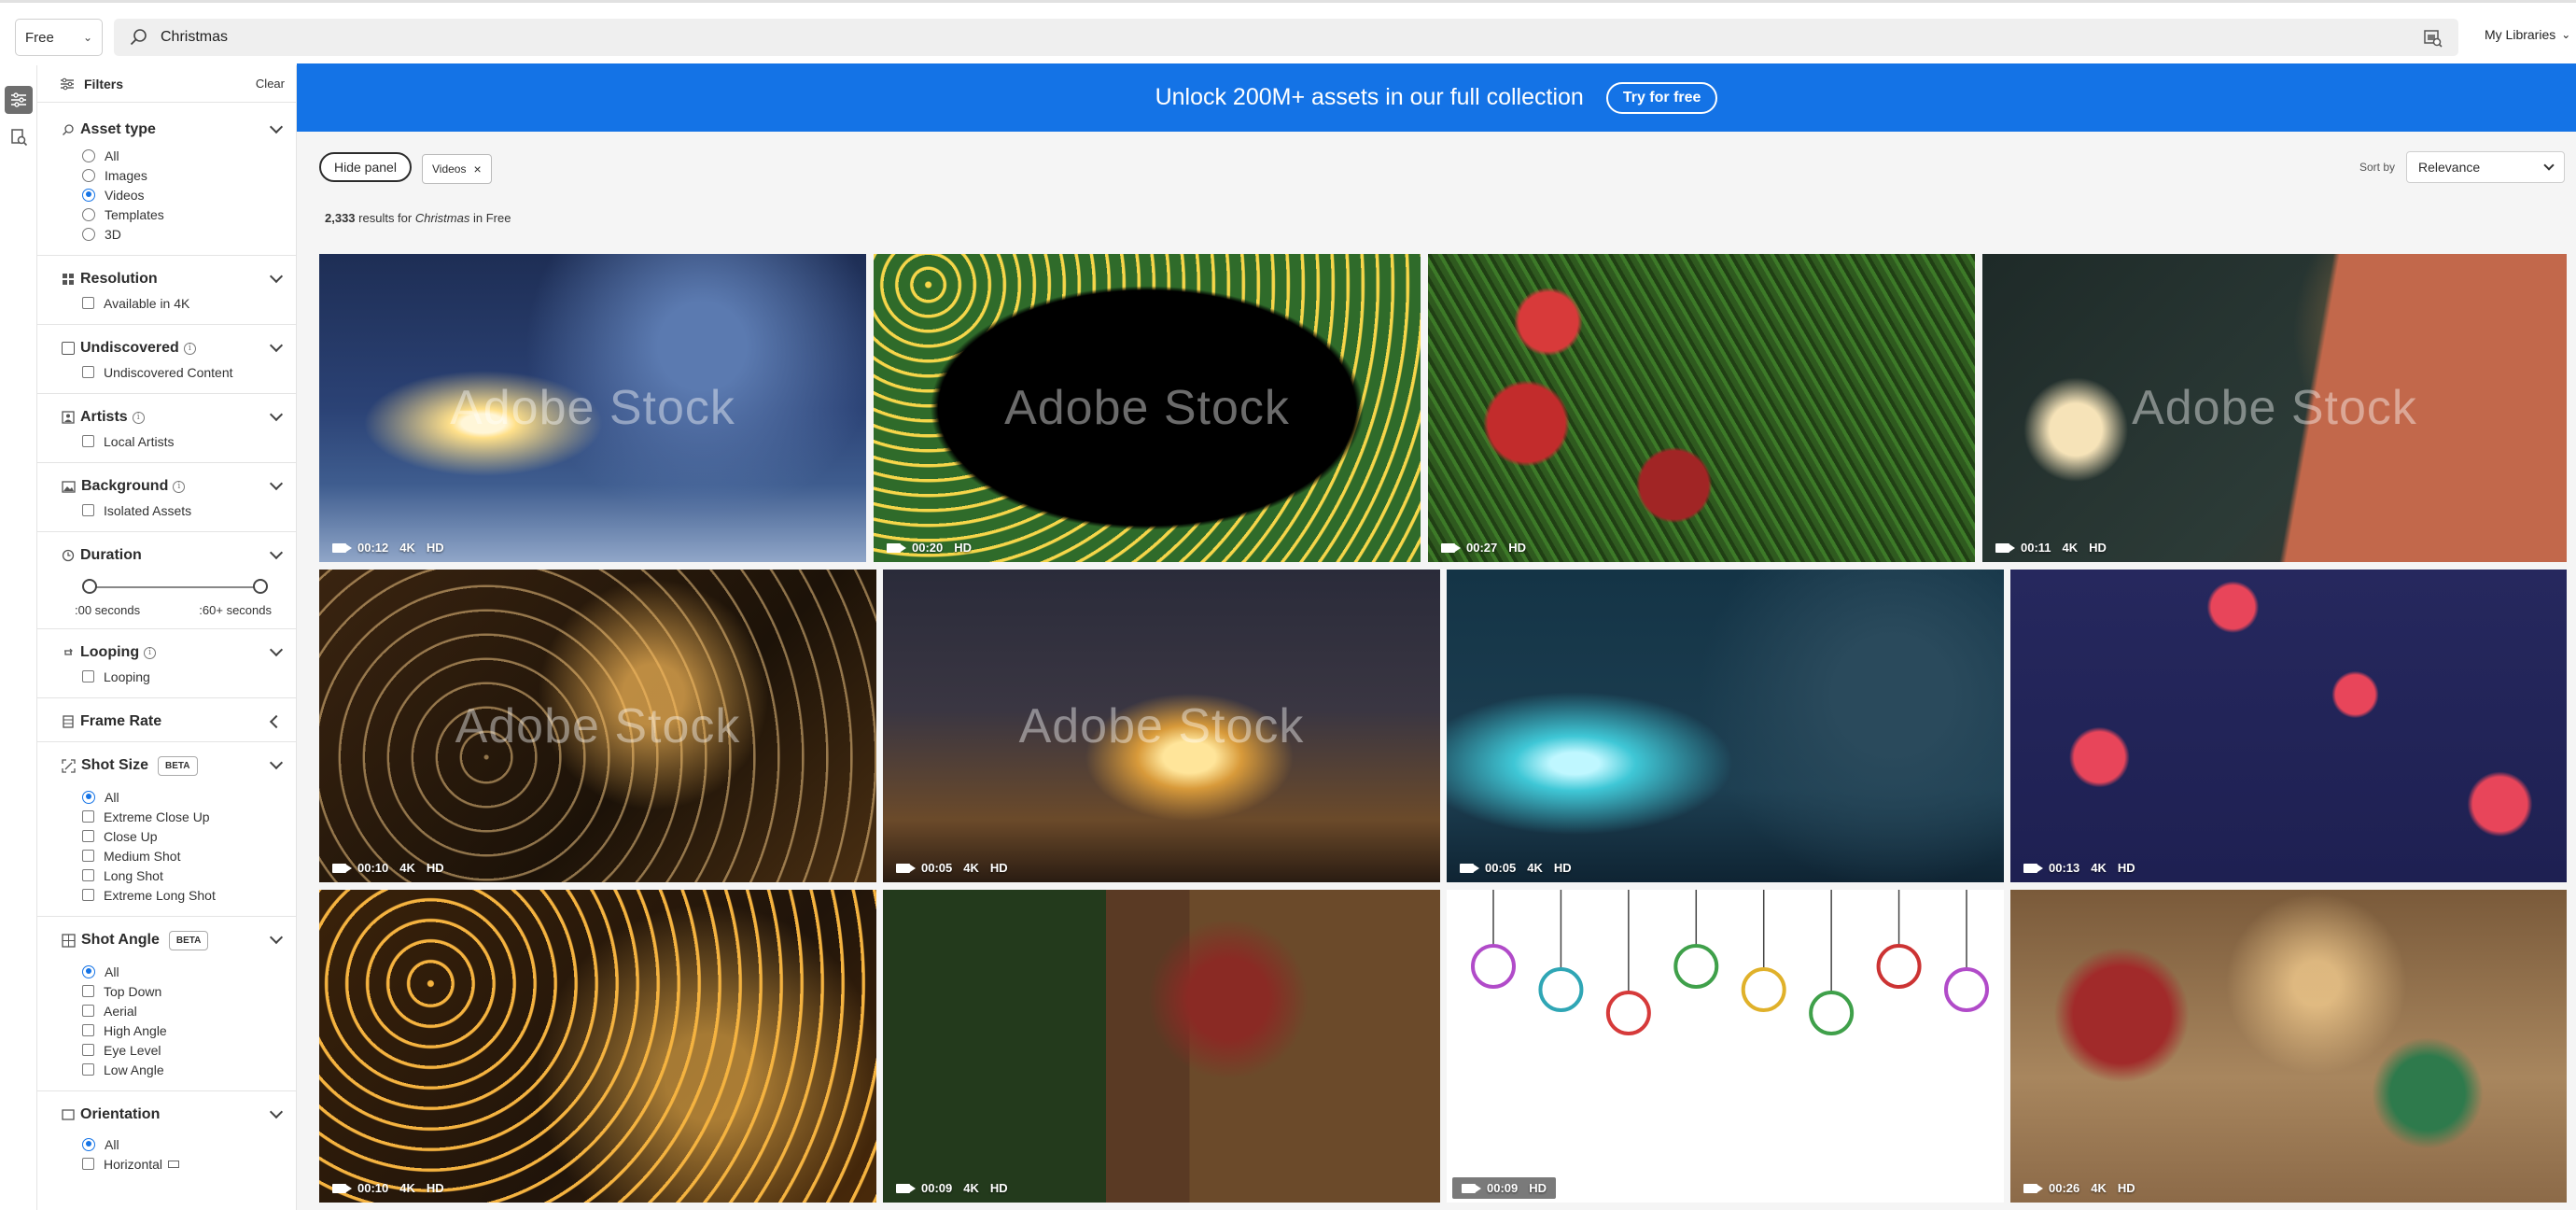 Image resolution: width=2576 pixels, height=1210 pixels. I want to click on asset-type-option: 3D, so click(171, 234).